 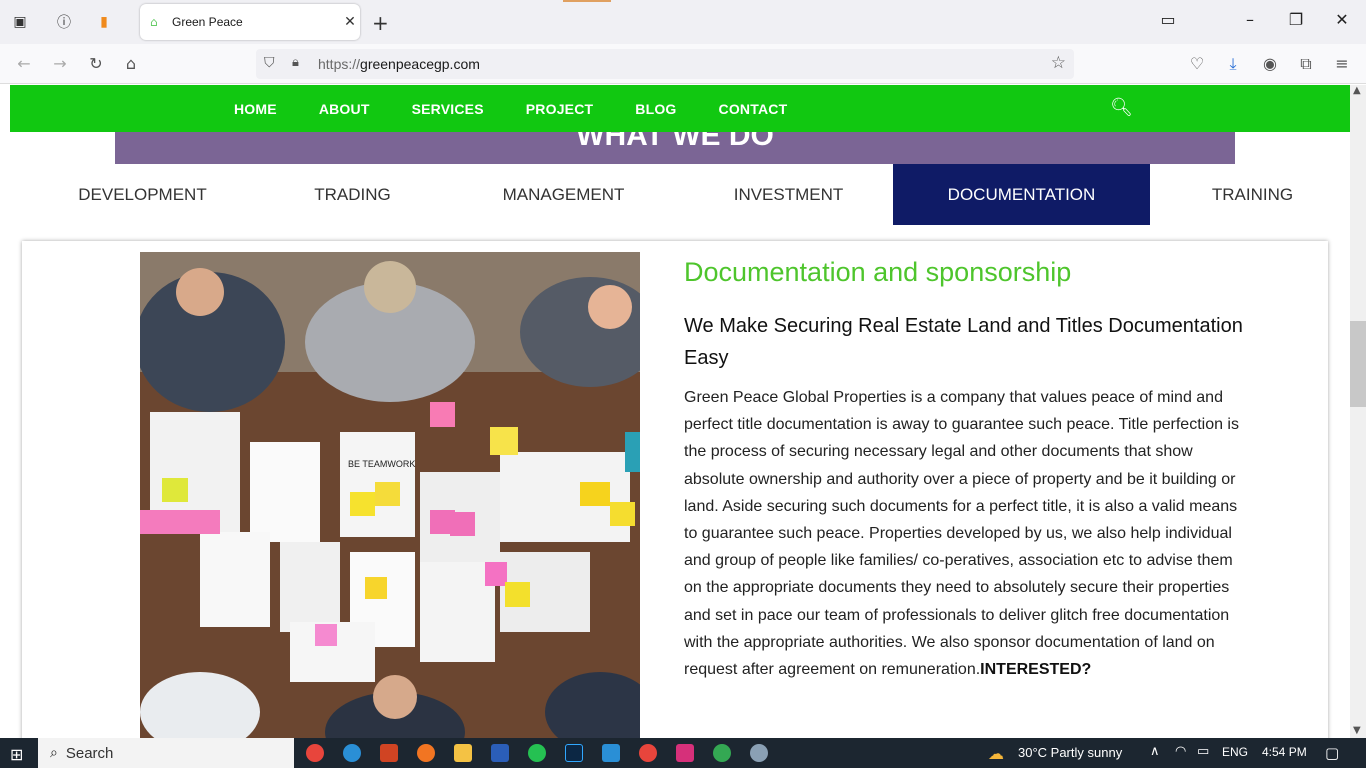 What do you see at coordinates (315, 753) in the screenshot?
I see `chrome-icon` at bounding box center [315, 753].